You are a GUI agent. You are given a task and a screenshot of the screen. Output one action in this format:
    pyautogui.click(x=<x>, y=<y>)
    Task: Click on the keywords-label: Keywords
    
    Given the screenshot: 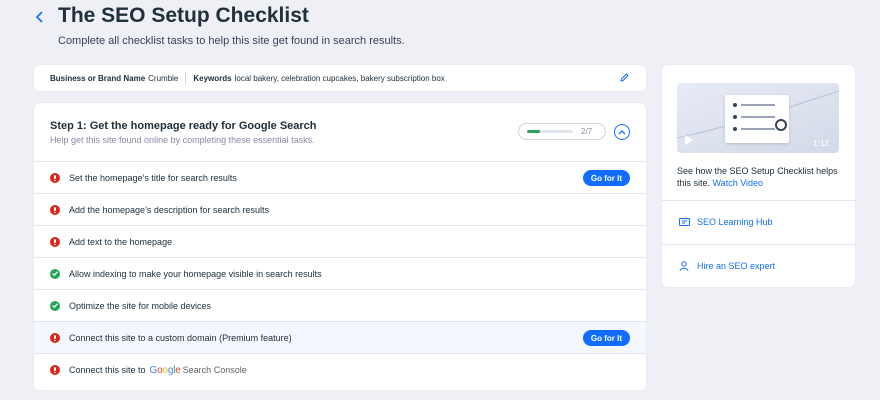 What is the action you would take?
    pyautogui.click(x=212, y=78)
    